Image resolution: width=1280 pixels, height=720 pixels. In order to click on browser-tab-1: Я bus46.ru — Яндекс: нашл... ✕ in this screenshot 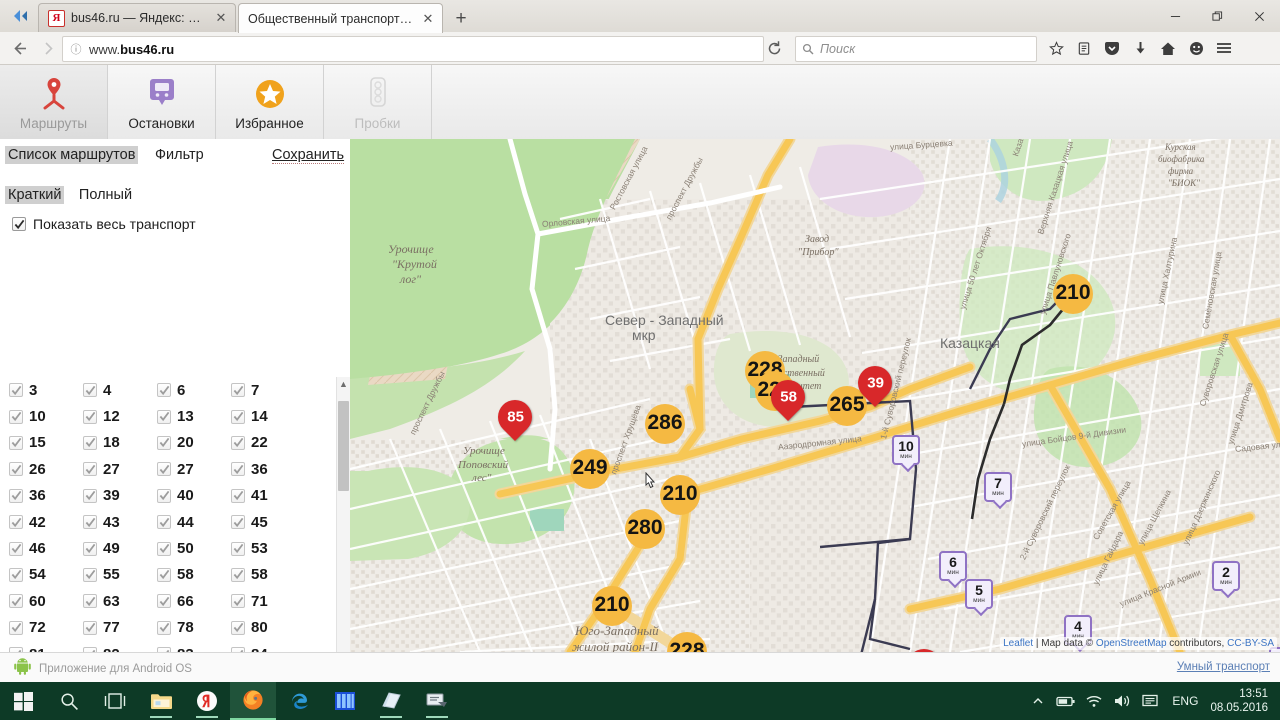, I will do `click(137, 17)`.